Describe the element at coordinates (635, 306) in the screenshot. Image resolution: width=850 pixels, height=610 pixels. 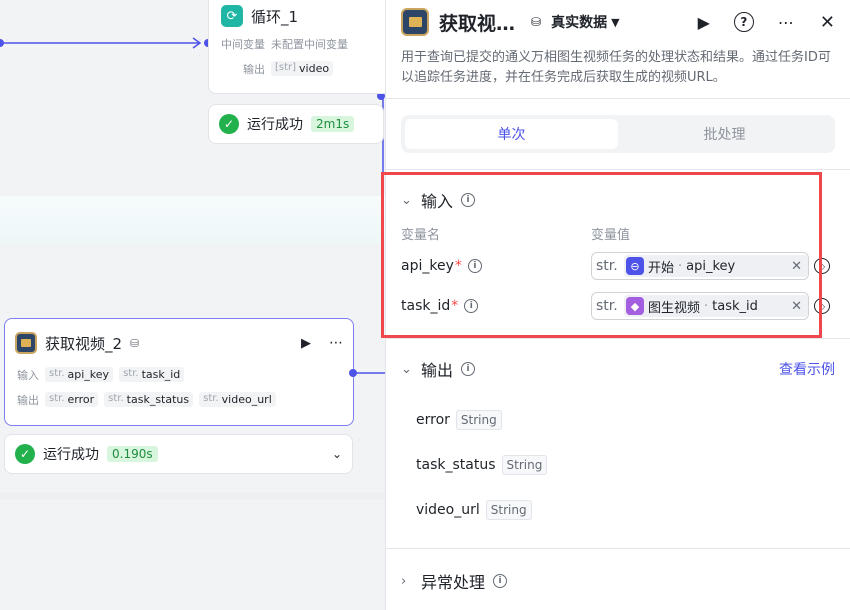
I see `cube-icon: ◆` at that location.